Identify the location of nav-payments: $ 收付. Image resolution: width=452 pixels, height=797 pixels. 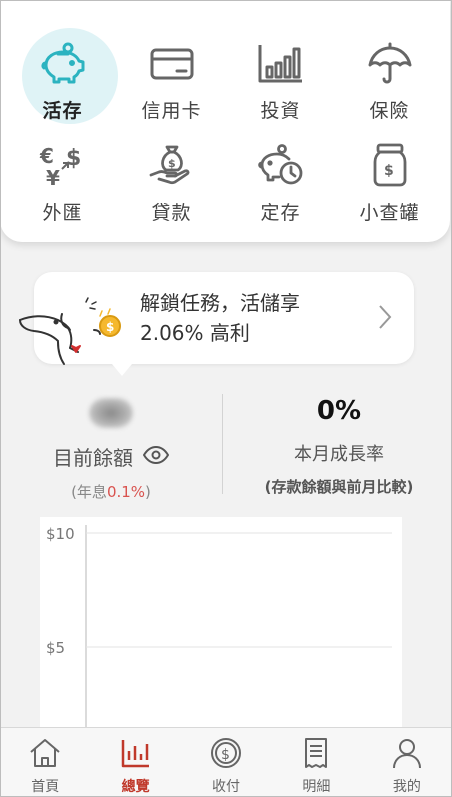
(226, 762).